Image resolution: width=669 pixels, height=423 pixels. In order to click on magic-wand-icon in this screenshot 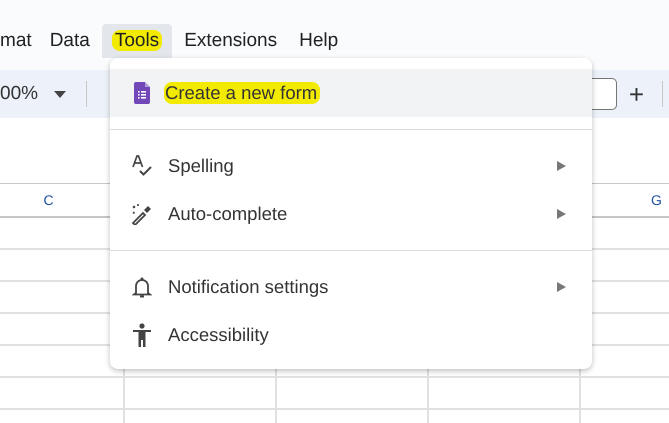, I will do `click(142, 214)`.